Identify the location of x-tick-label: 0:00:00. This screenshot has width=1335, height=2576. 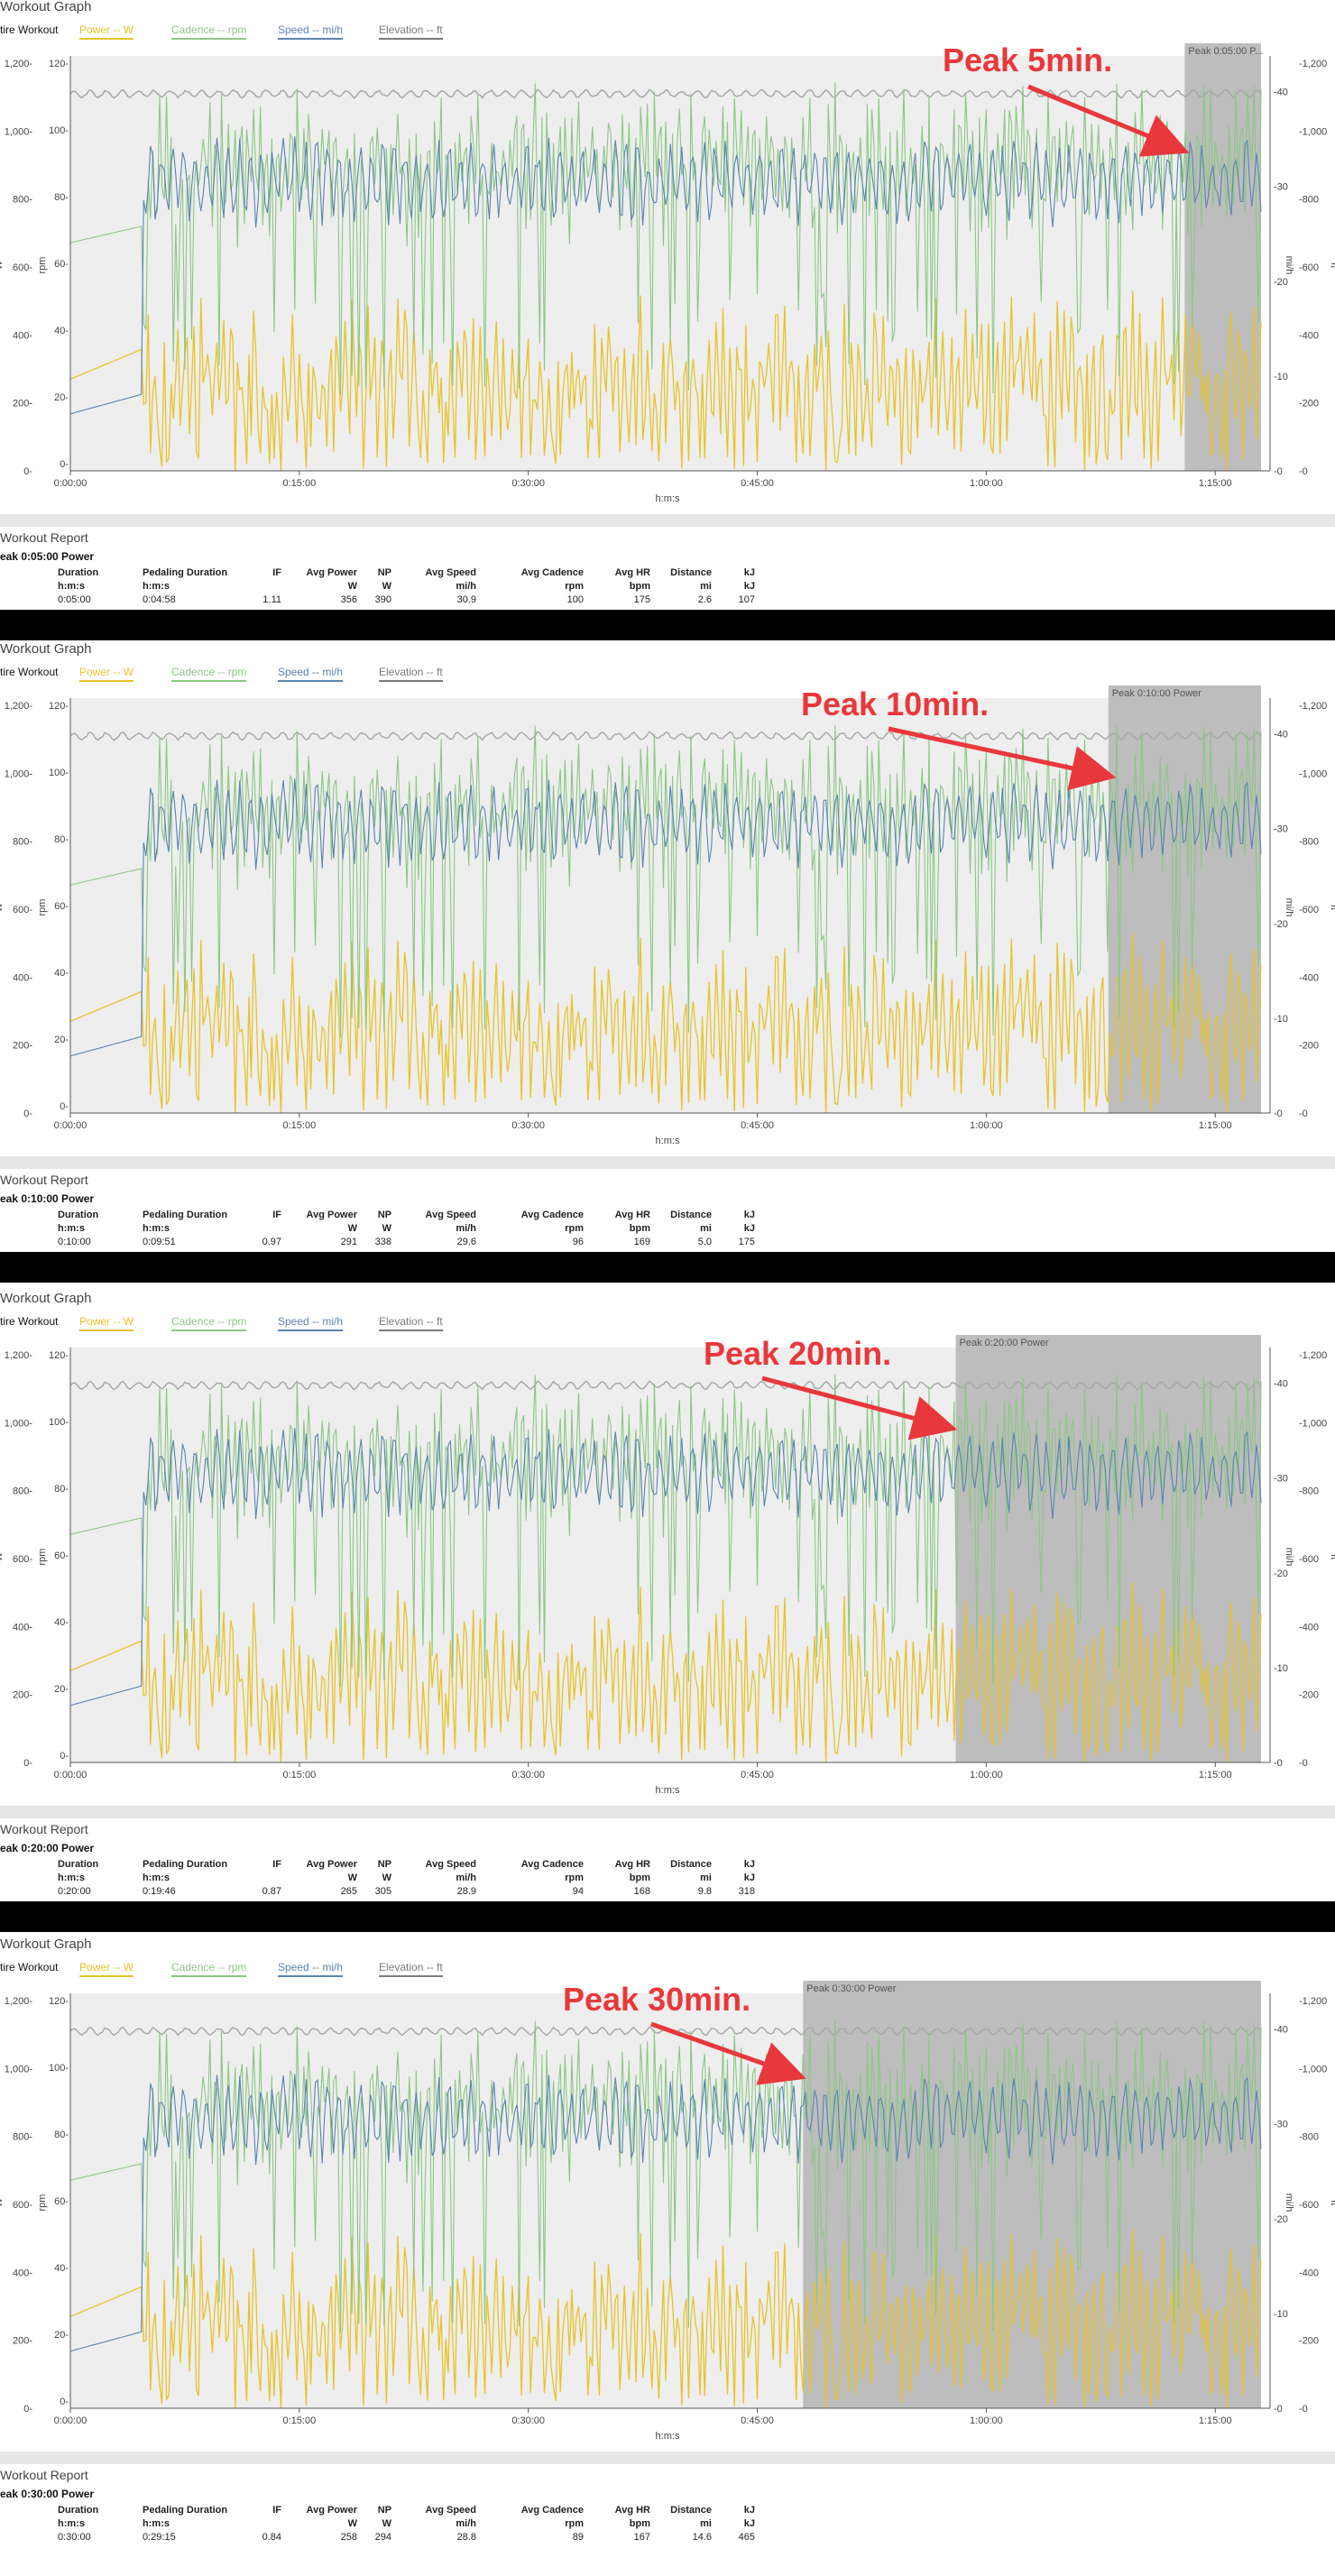
(70, 1775).